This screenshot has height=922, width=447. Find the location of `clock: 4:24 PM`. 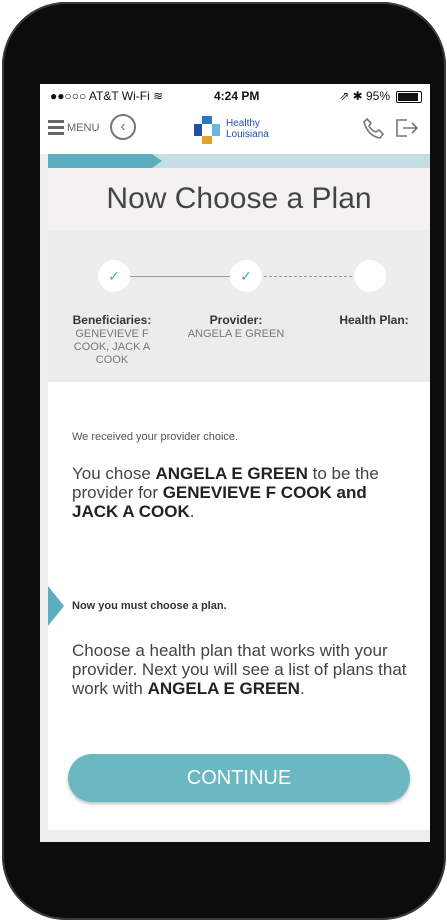

clock: 4:24 PM is located at coordinates (237, 96).